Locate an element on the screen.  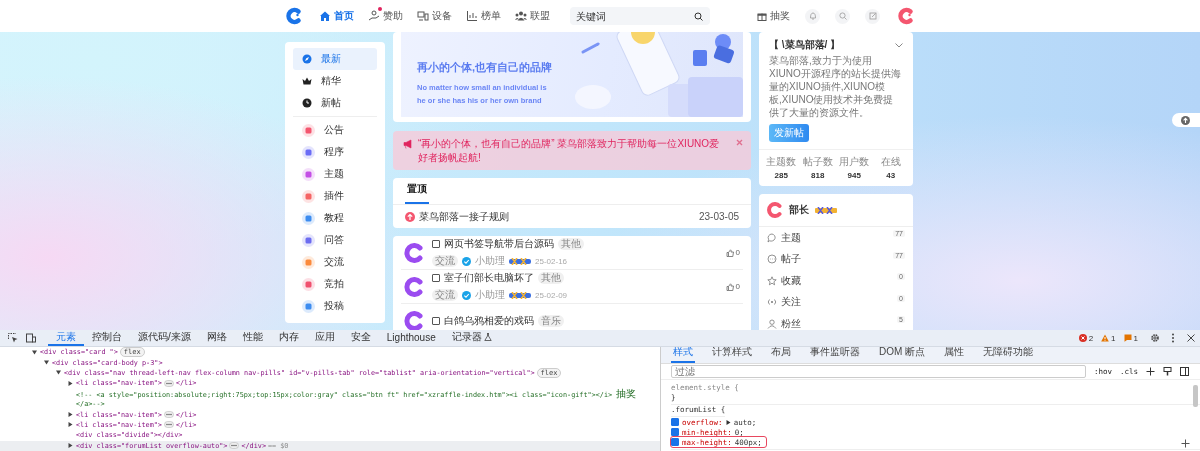
expand-triangle-icon is located at coordinates (728, 422).